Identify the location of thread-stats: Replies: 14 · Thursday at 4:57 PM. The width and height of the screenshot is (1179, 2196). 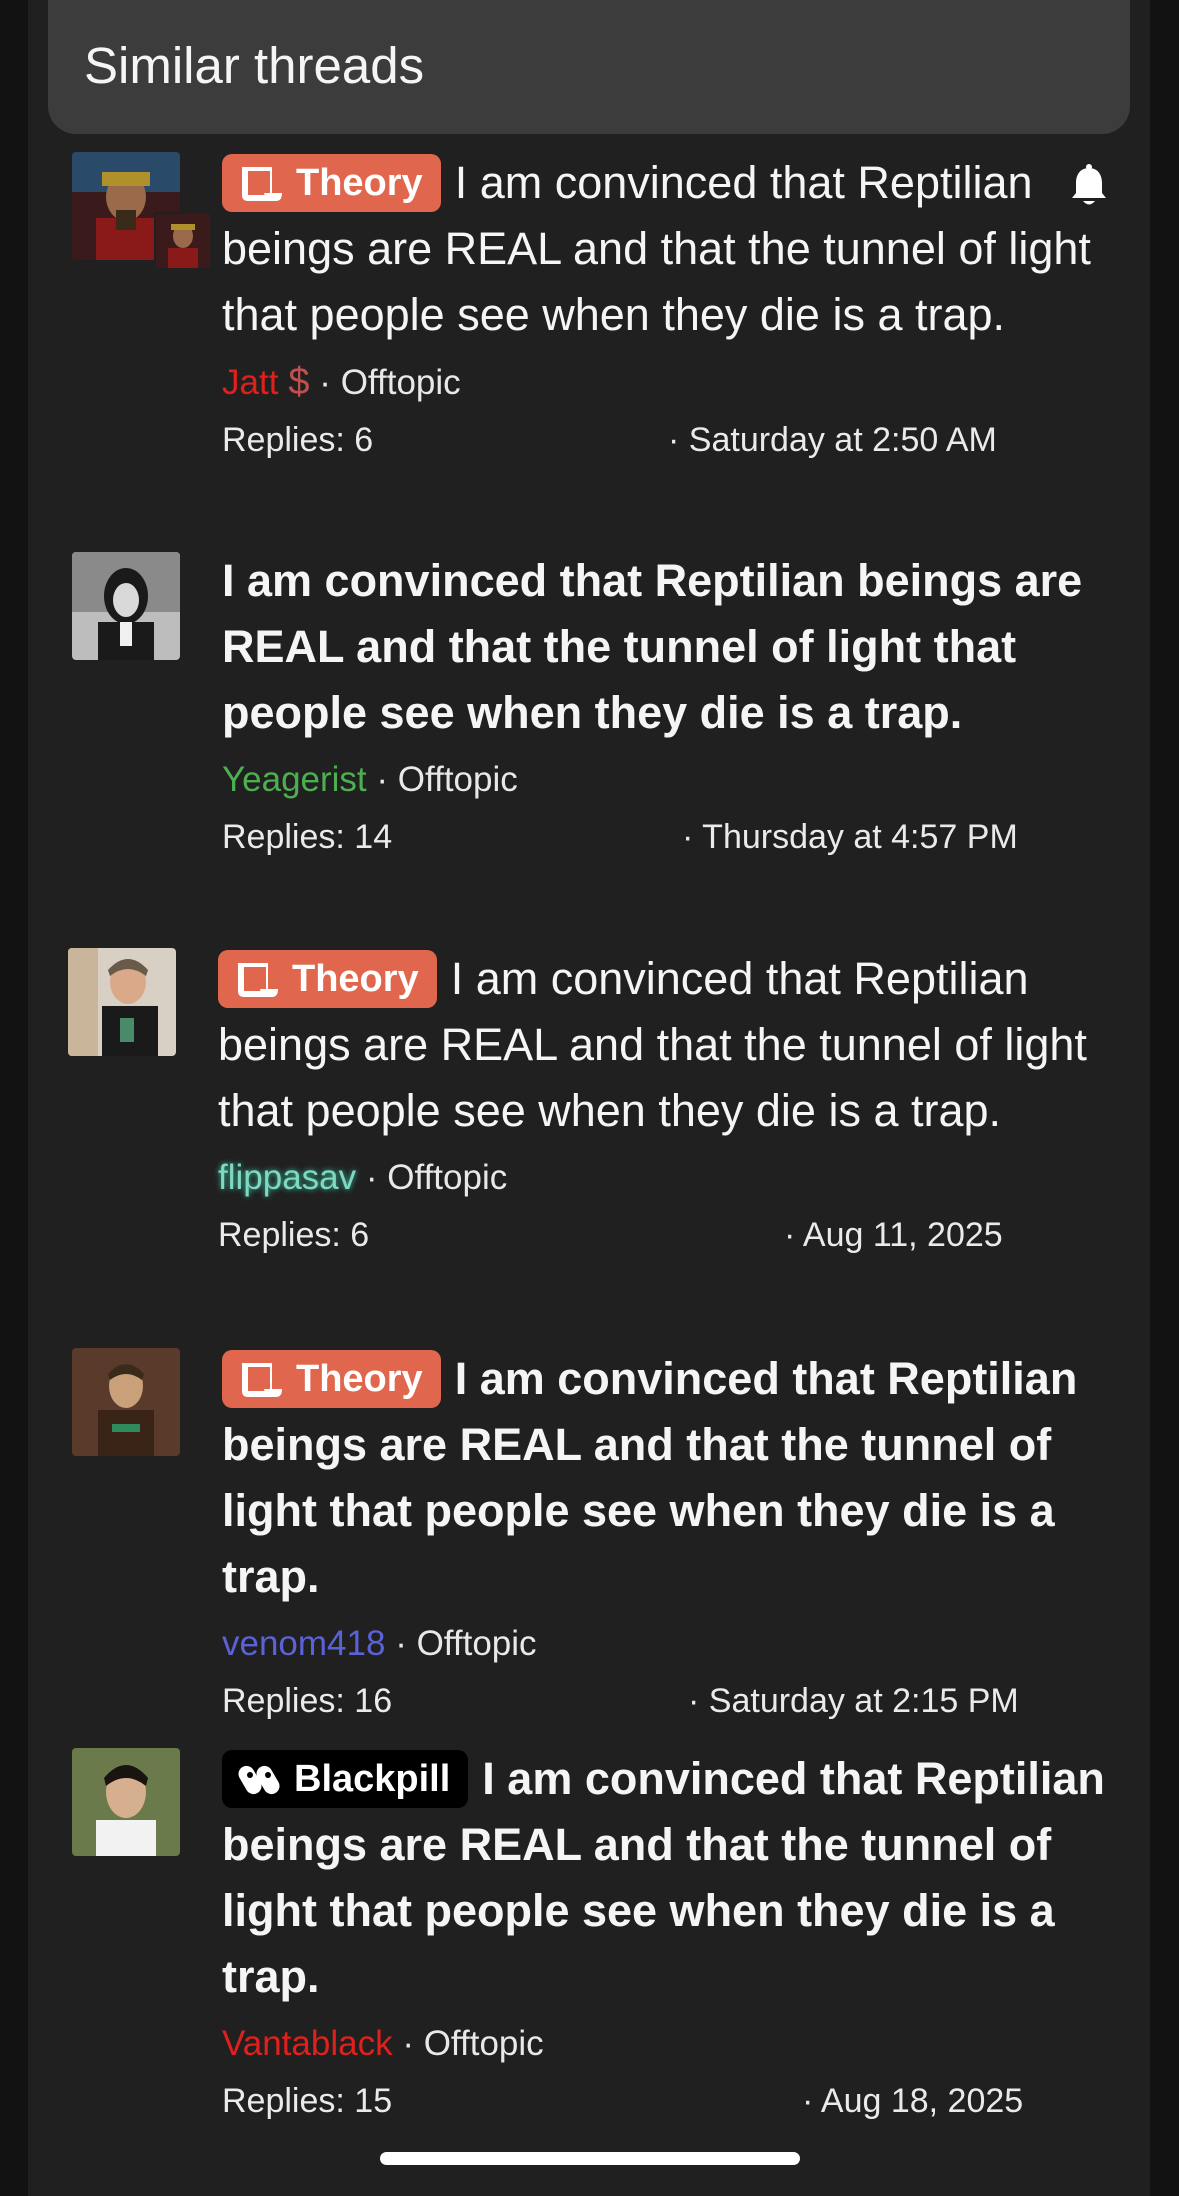
(667, 838).